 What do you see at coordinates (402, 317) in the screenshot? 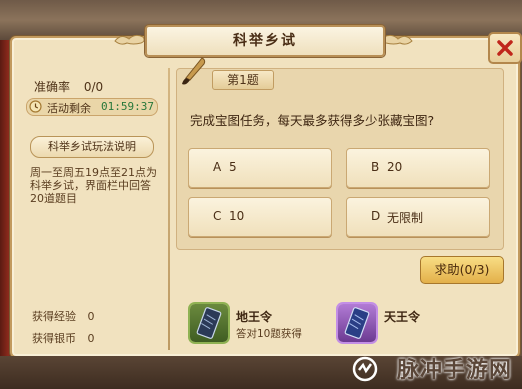
I see `reward-item-name: 天王令` at bounding box center [402, 317].